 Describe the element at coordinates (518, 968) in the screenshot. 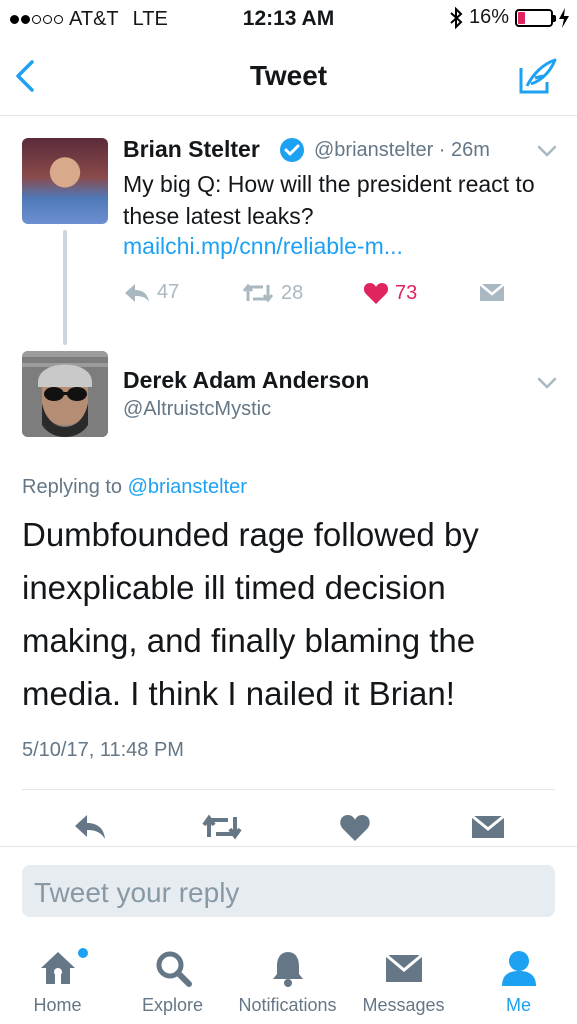

I see `person-icon` at that location.